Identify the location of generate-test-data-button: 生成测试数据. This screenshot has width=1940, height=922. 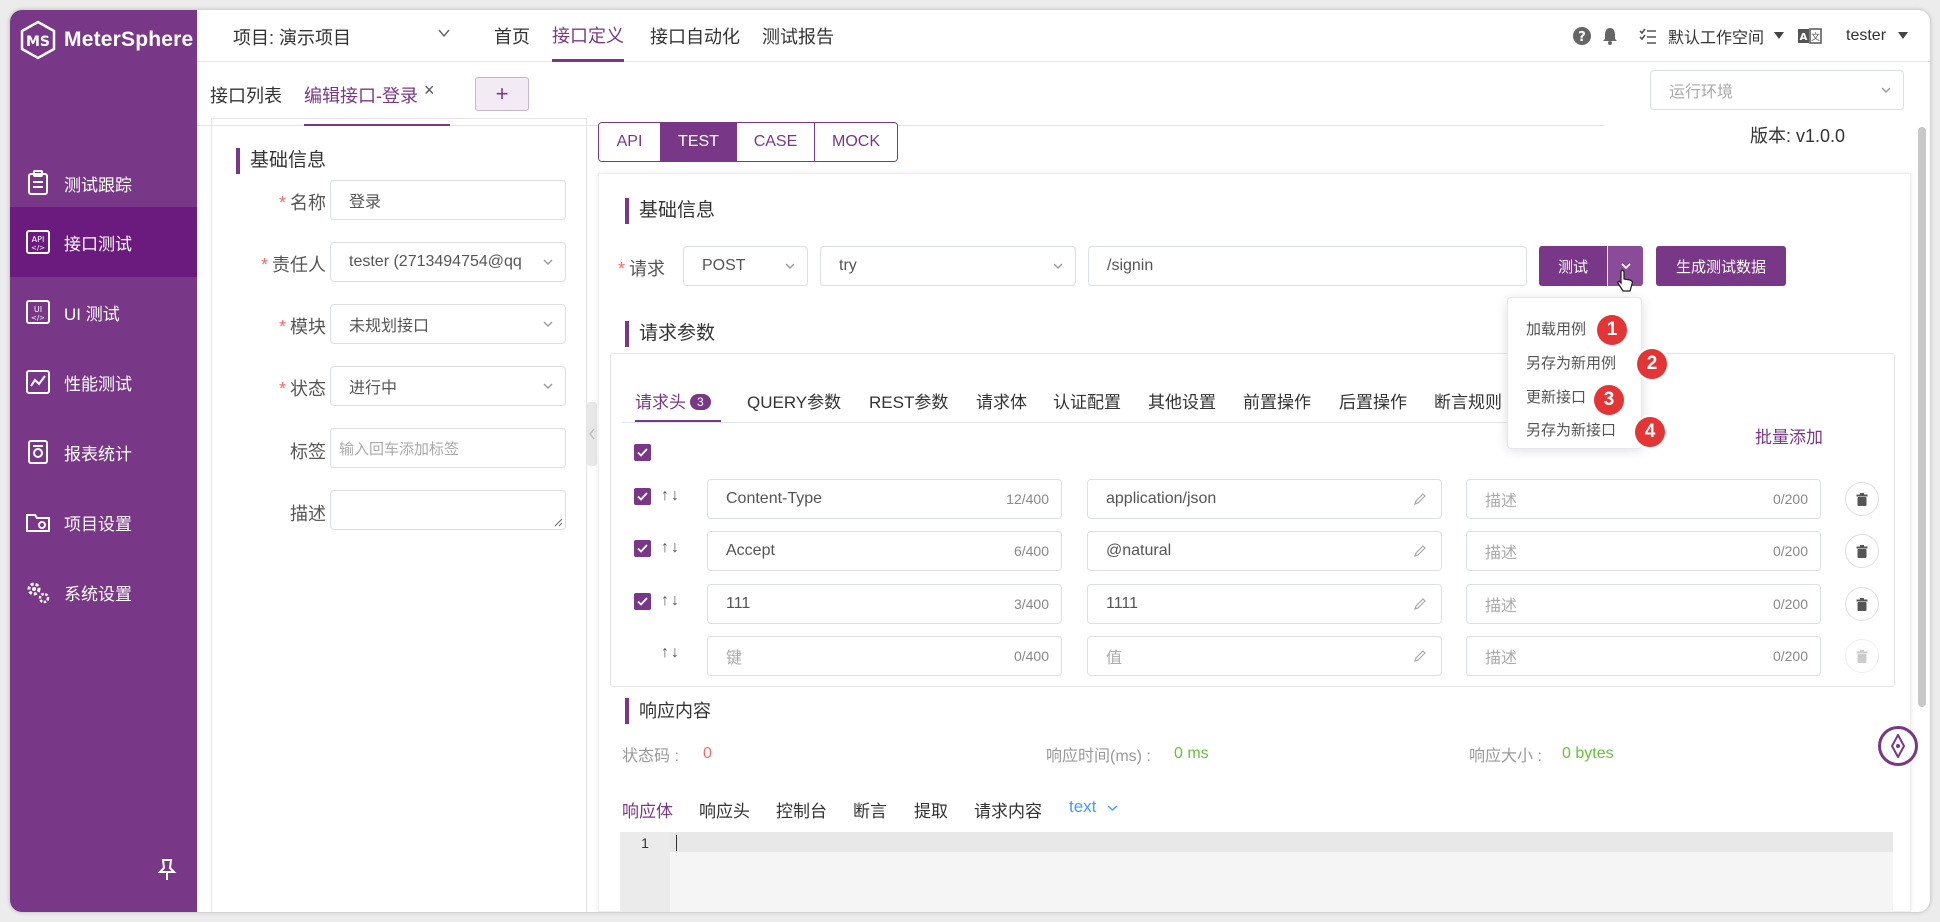
(1721, 266).